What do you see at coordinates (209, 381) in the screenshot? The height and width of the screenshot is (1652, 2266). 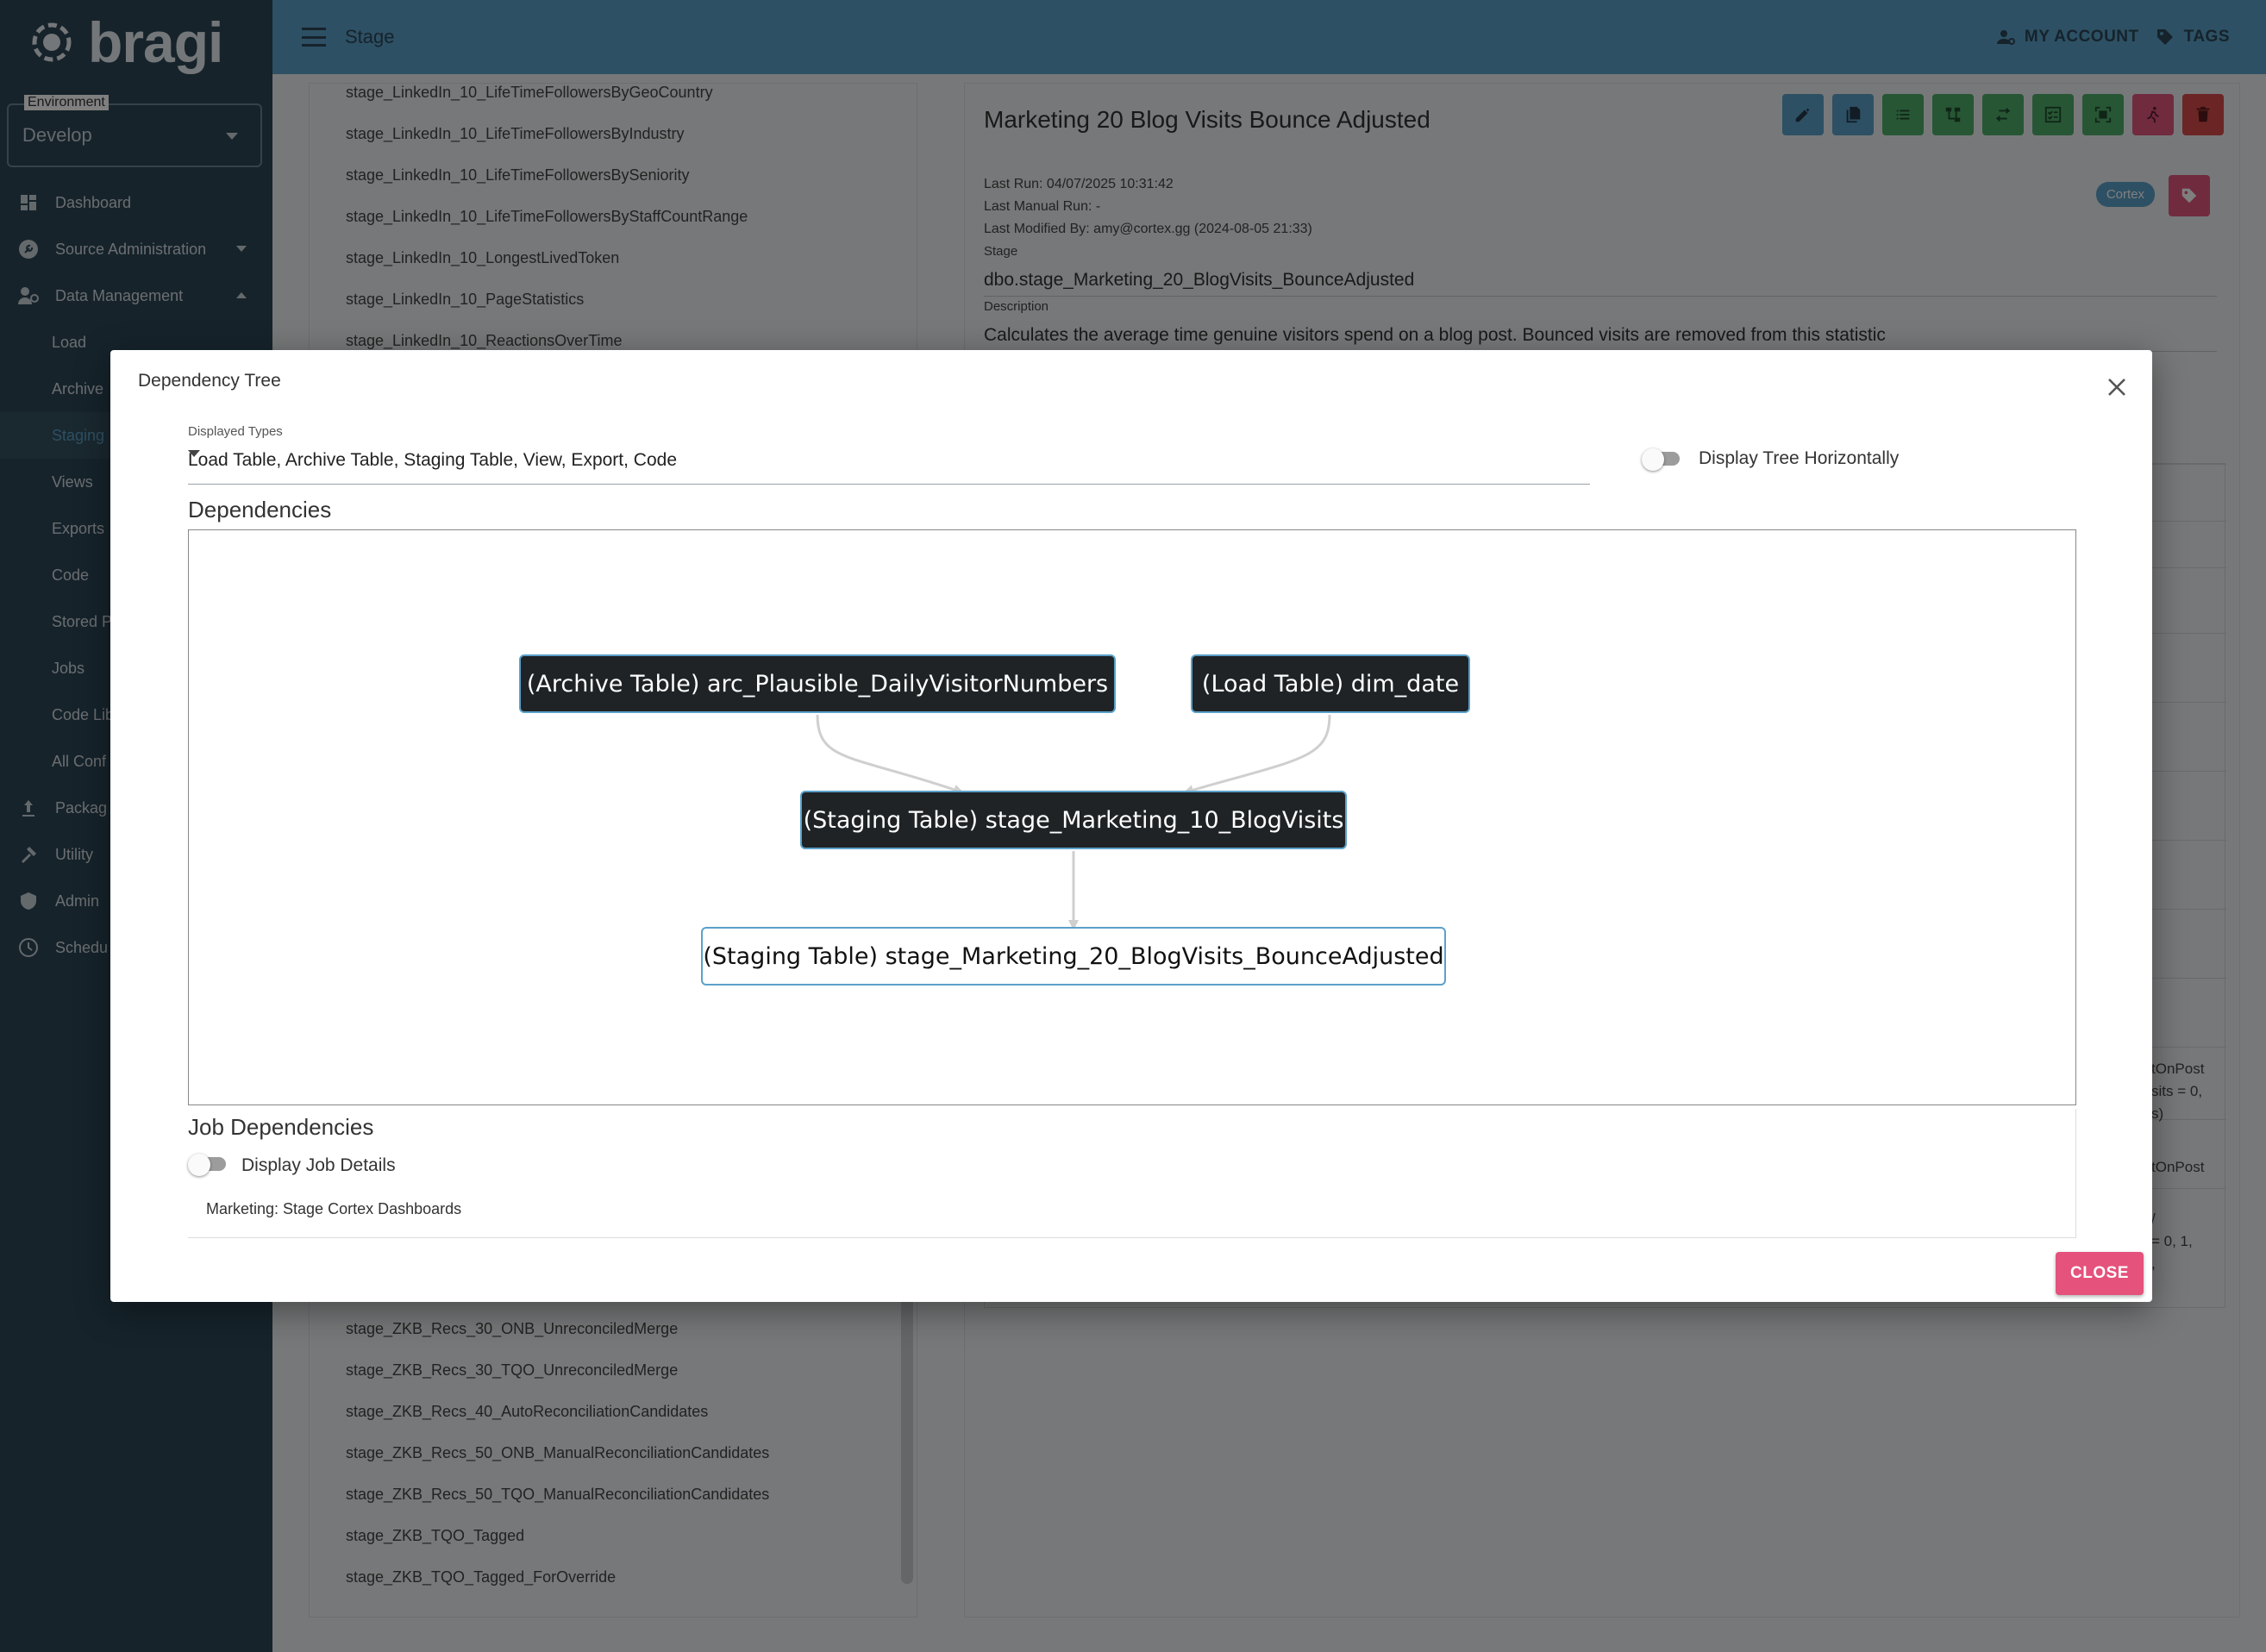 I see `dialog-title: Dependency Tree` at bounding box center [209, 381].